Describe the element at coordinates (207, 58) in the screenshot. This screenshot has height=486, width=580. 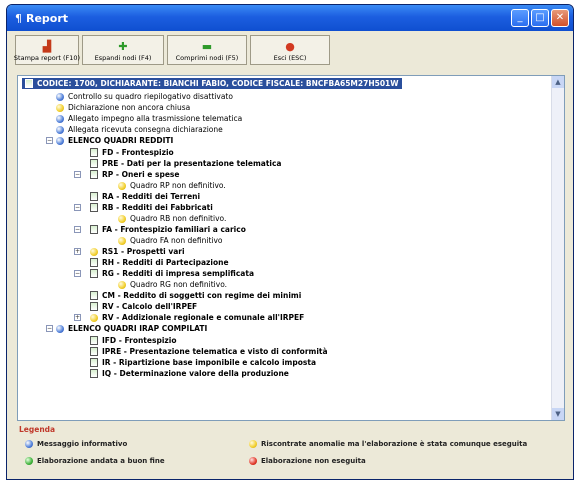
I see `collapse-nodes-label: Comprimi nodi (F5)` at that location.